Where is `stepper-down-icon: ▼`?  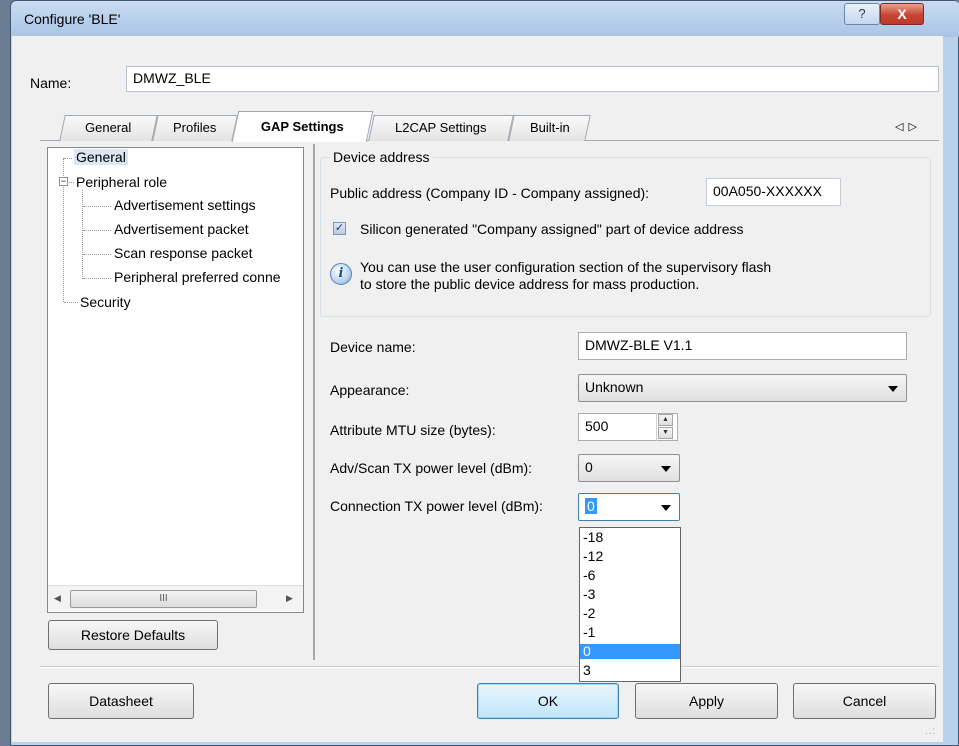 stepper-down-icon: ▼ is located at coordinates (665, 433).